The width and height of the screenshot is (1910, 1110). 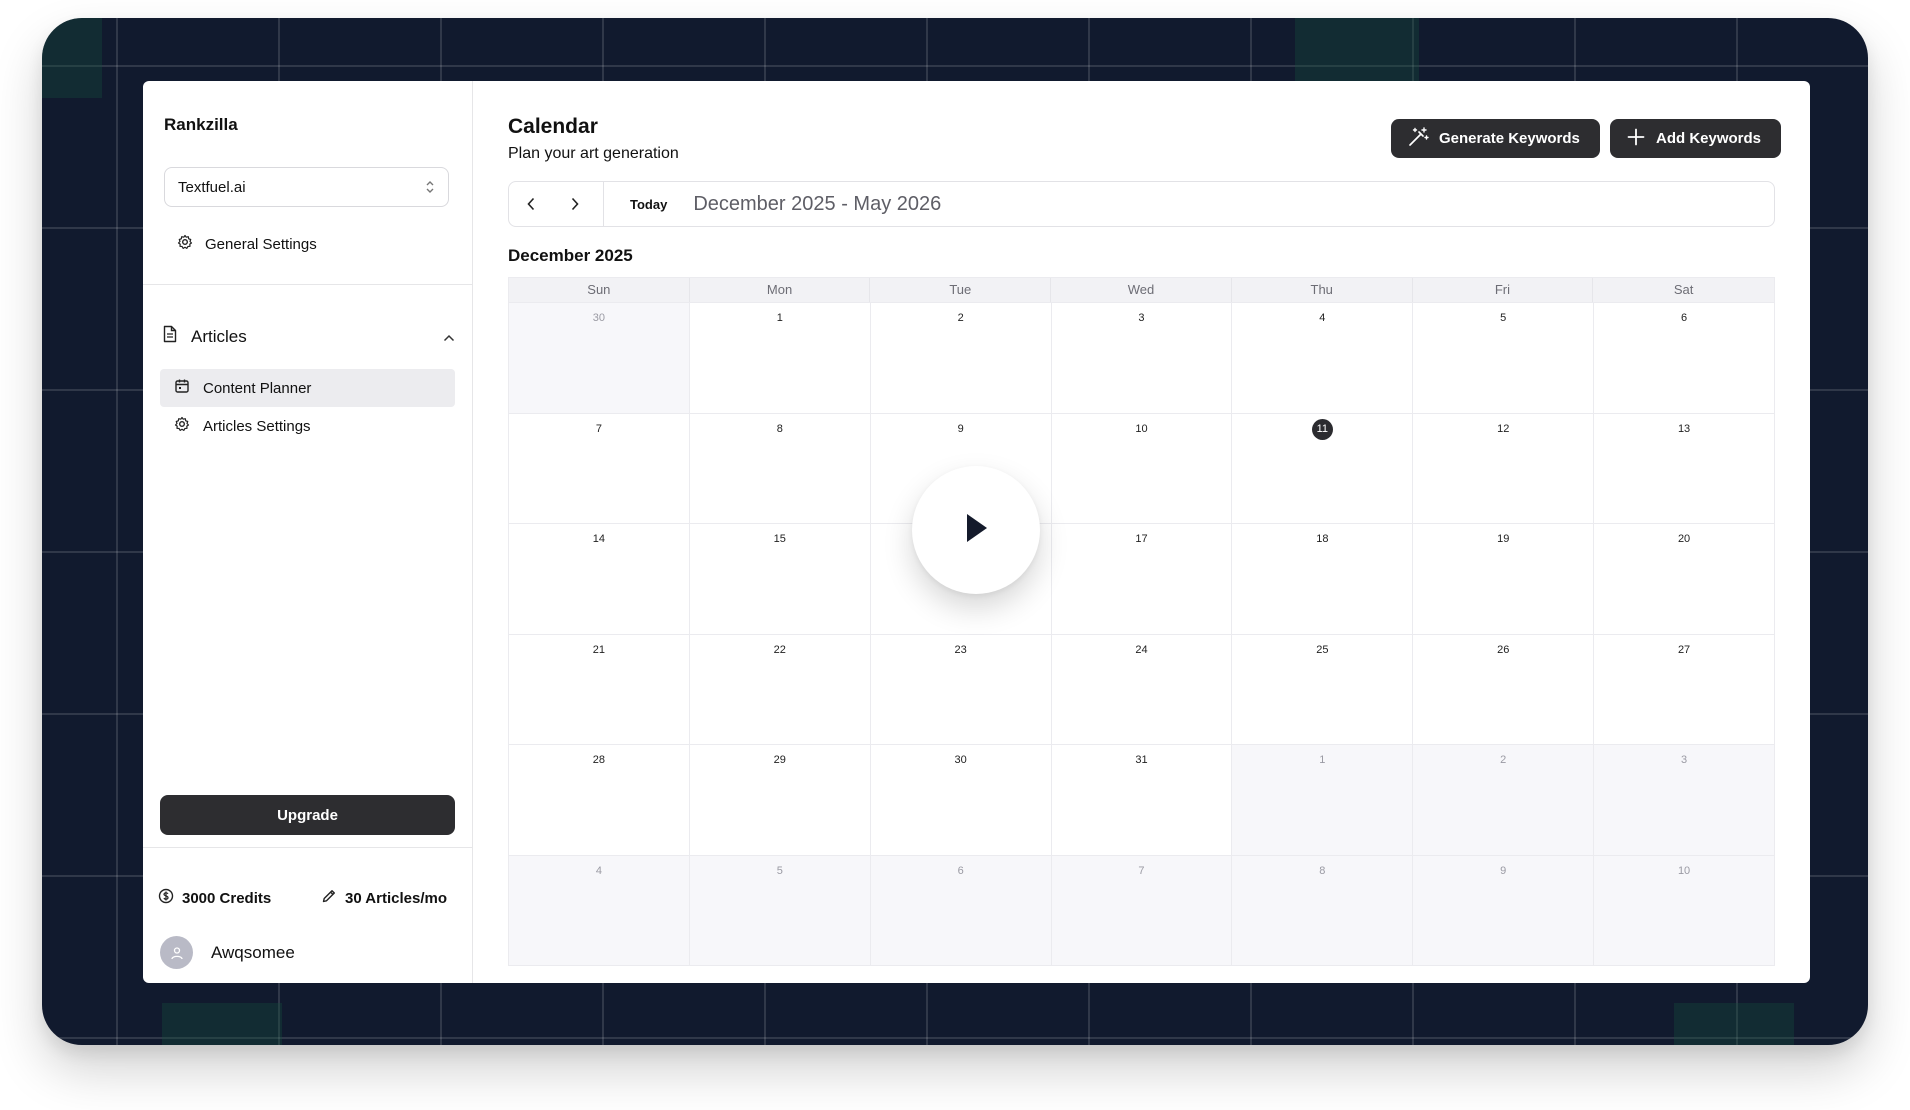 I want to click on date-number: 3, so click(x=1684, y=760).